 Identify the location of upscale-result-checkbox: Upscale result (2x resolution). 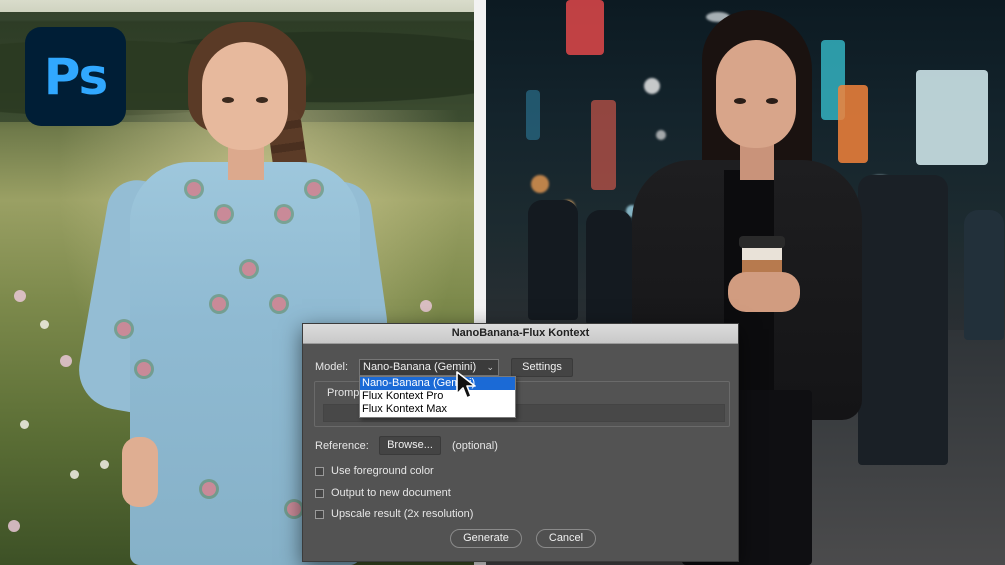
(394, 514).